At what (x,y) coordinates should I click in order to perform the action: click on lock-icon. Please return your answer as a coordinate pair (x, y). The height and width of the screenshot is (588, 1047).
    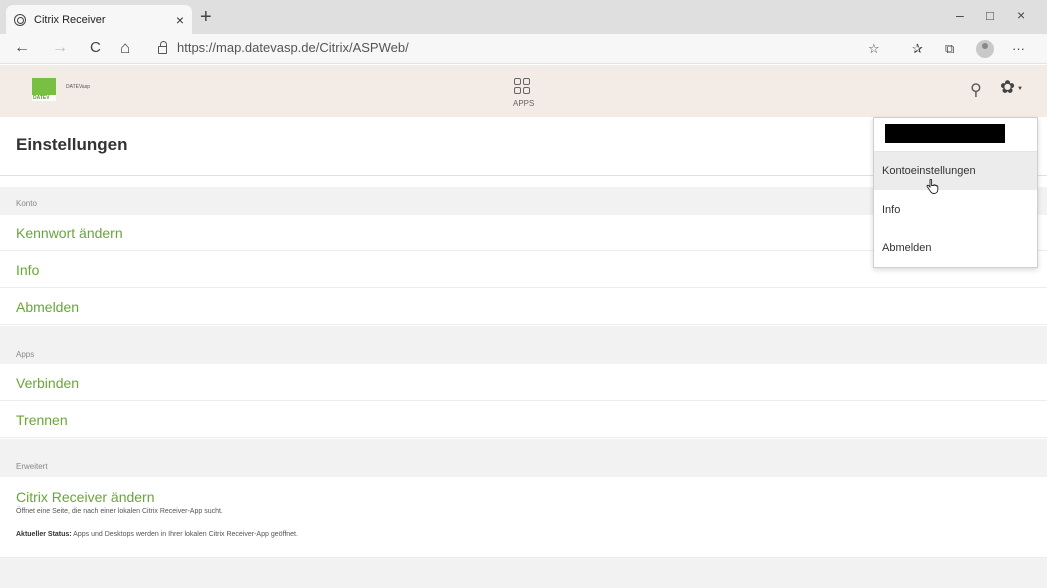
    Looking at the image, I should click on (162, 47).